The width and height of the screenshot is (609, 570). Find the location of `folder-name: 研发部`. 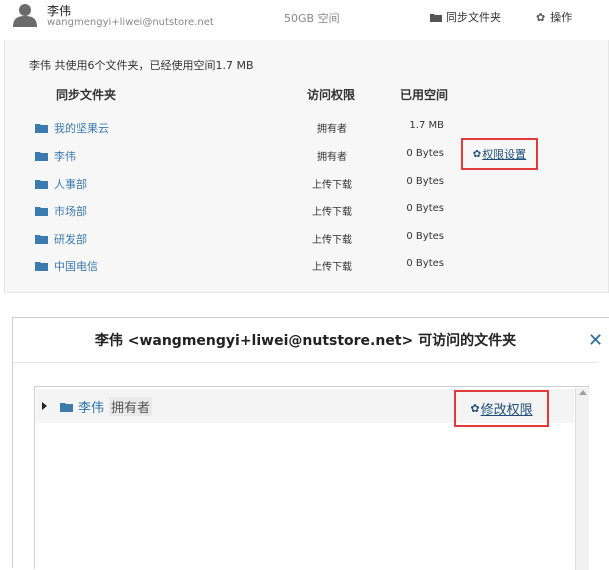

folder-name: 研发部 is located at coordinates (70, 239).